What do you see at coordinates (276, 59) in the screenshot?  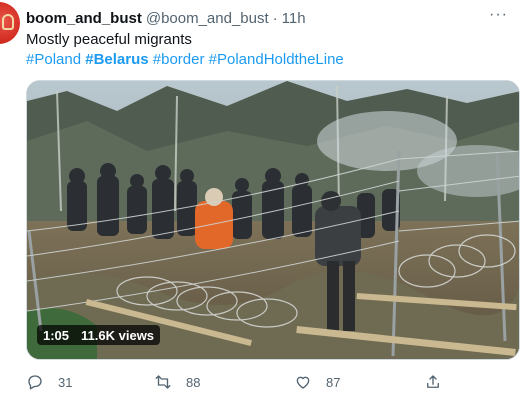 I see `hashtag-polandholdtheline: #PolandHoldtheLine` at bounding box center [276, 59].